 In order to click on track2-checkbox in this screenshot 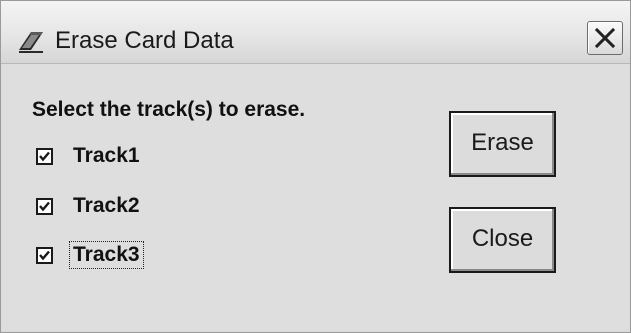, I will do `click(44, 206)`.